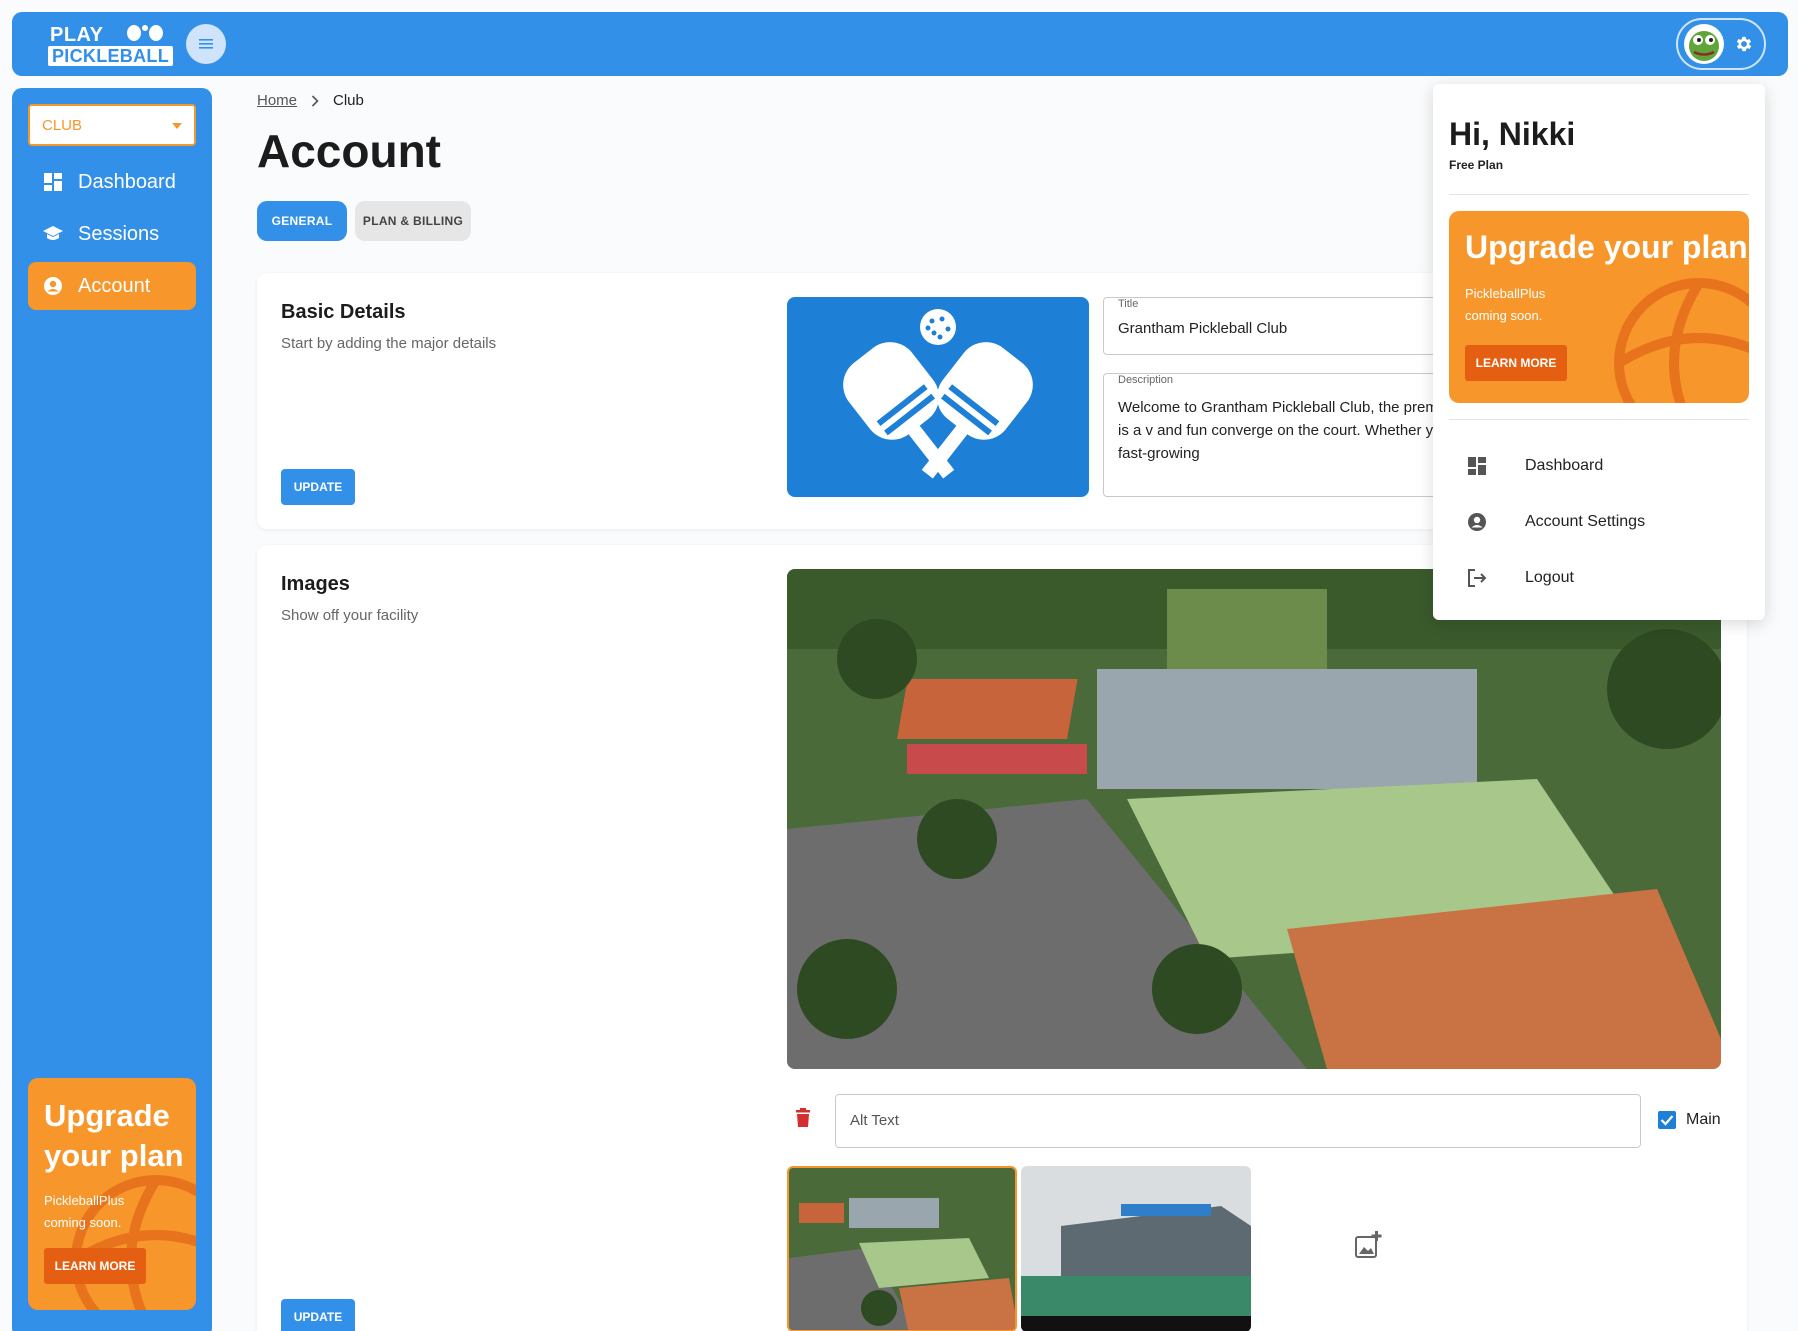 The width and height of the screenshot is (1798, 1331). I want to click on frog-avatar-icon, so click(1704, 46).